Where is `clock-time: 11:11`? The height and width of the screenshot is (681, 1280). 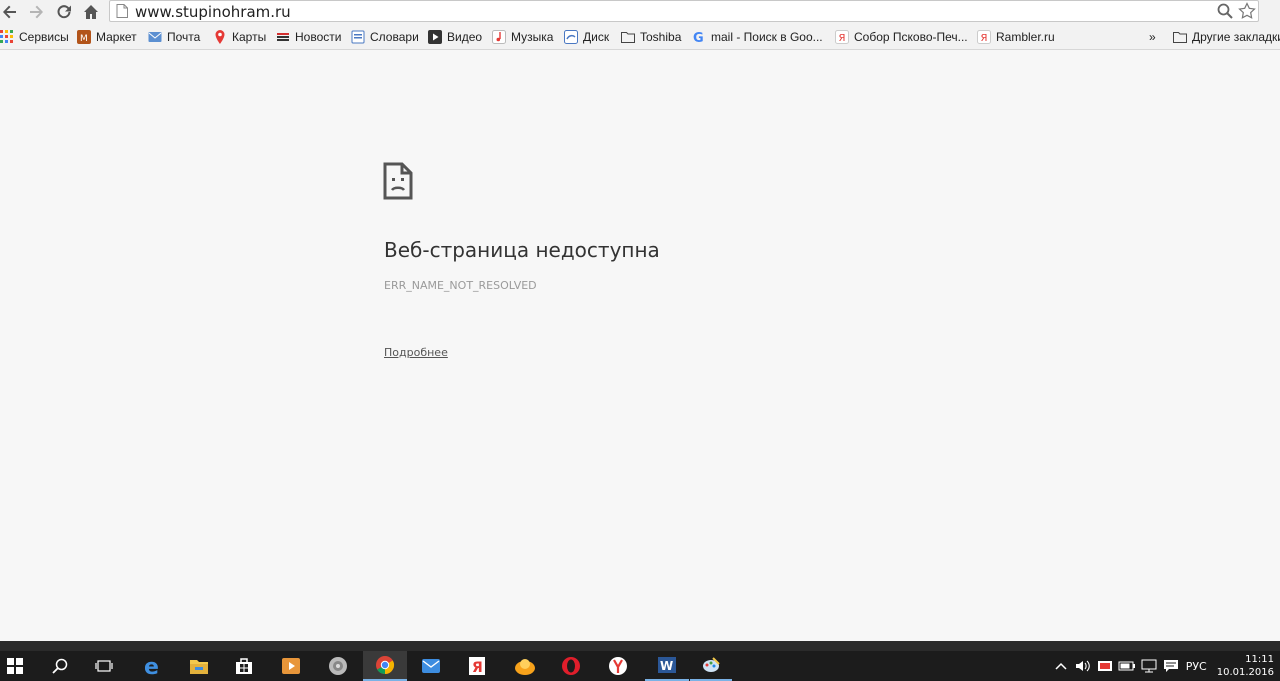
clock-time: 11:11 is located at coordinates (1259, 659).